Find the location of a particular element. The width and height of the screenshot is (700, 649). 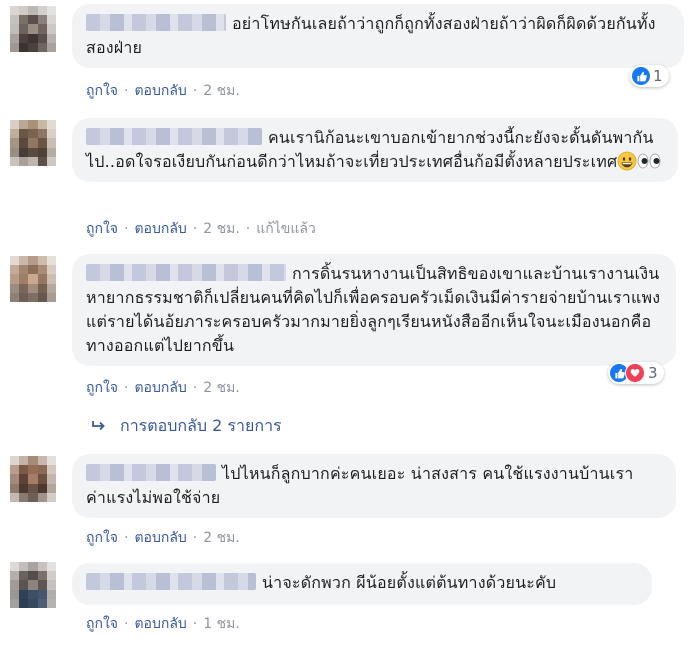

eyes-emoji-icon is located at coordinates (649, 161).